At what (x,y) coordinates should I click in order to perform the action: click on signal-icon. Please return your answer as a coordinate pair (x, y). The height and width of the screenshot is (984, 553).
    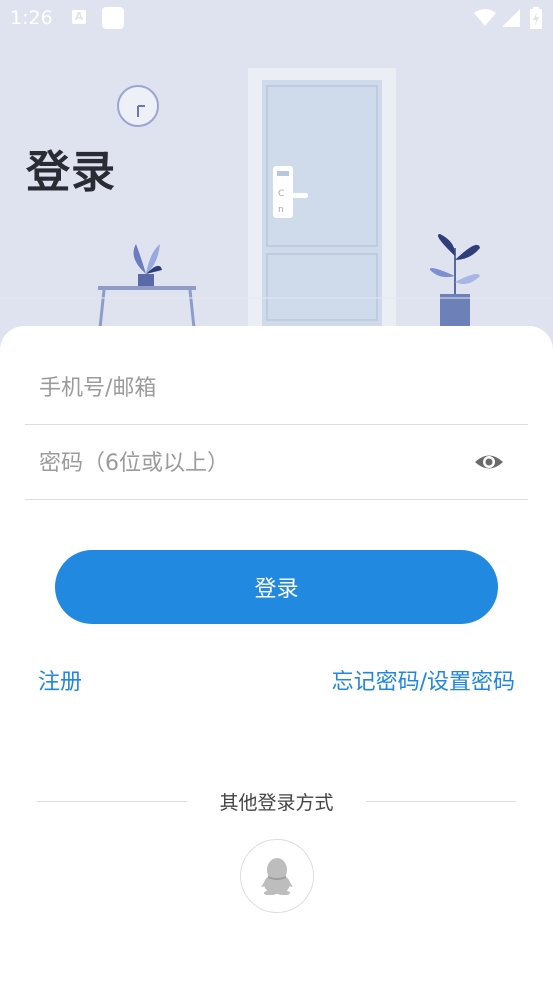
    Looking at the image, I should click on (511, 18).